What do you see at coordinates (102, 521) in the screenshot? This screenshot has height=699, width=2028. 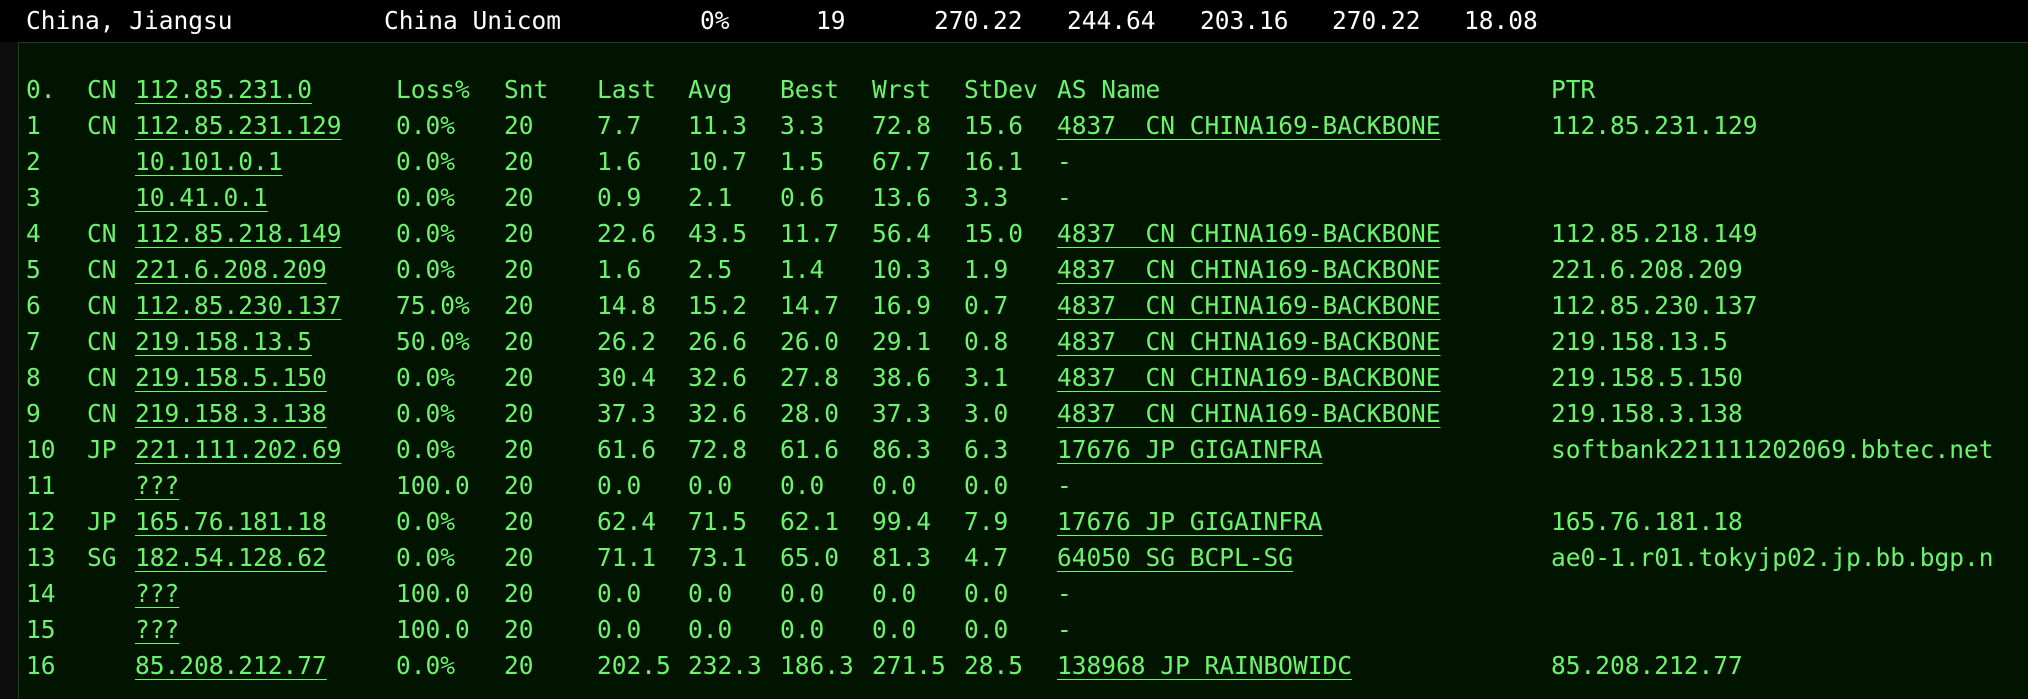 I see `country-code: JP` at bounding box center [102, 521].